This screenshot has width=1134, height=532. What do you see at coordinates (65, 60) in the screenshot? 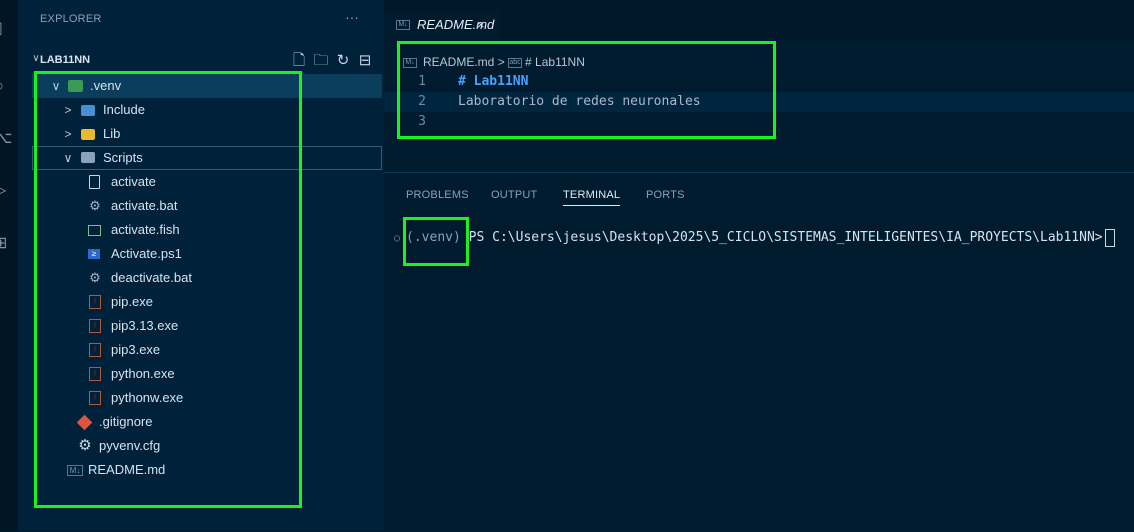
I see `project-title: LAB11NN` at bounding box center [65, 60].